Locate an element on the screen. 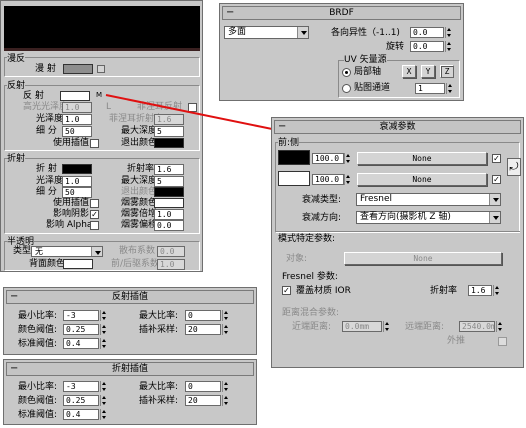 The width and height of the screenshot is (526, 428). object-label: 对象: is located at coordinates (297, 259).